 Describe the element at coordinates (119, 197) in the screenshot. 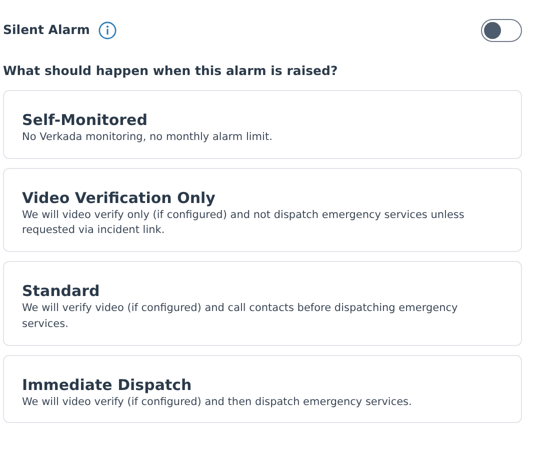

I see `option-title: Video Verification Only` at that location.